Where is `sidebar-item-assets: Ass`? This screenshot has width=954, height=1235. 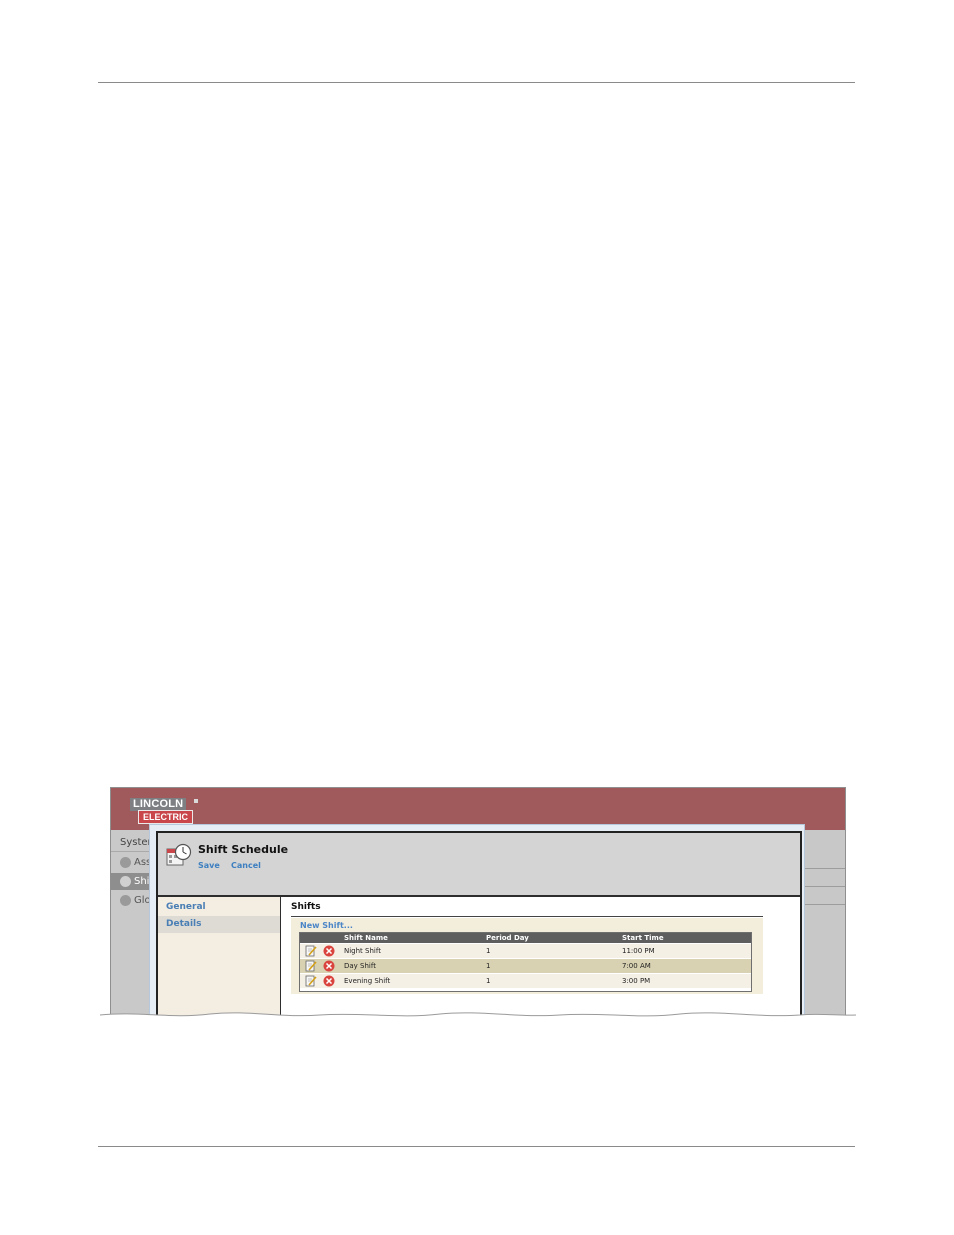 sidebar-item-assets: Ass is located at coordinates (131, 862).